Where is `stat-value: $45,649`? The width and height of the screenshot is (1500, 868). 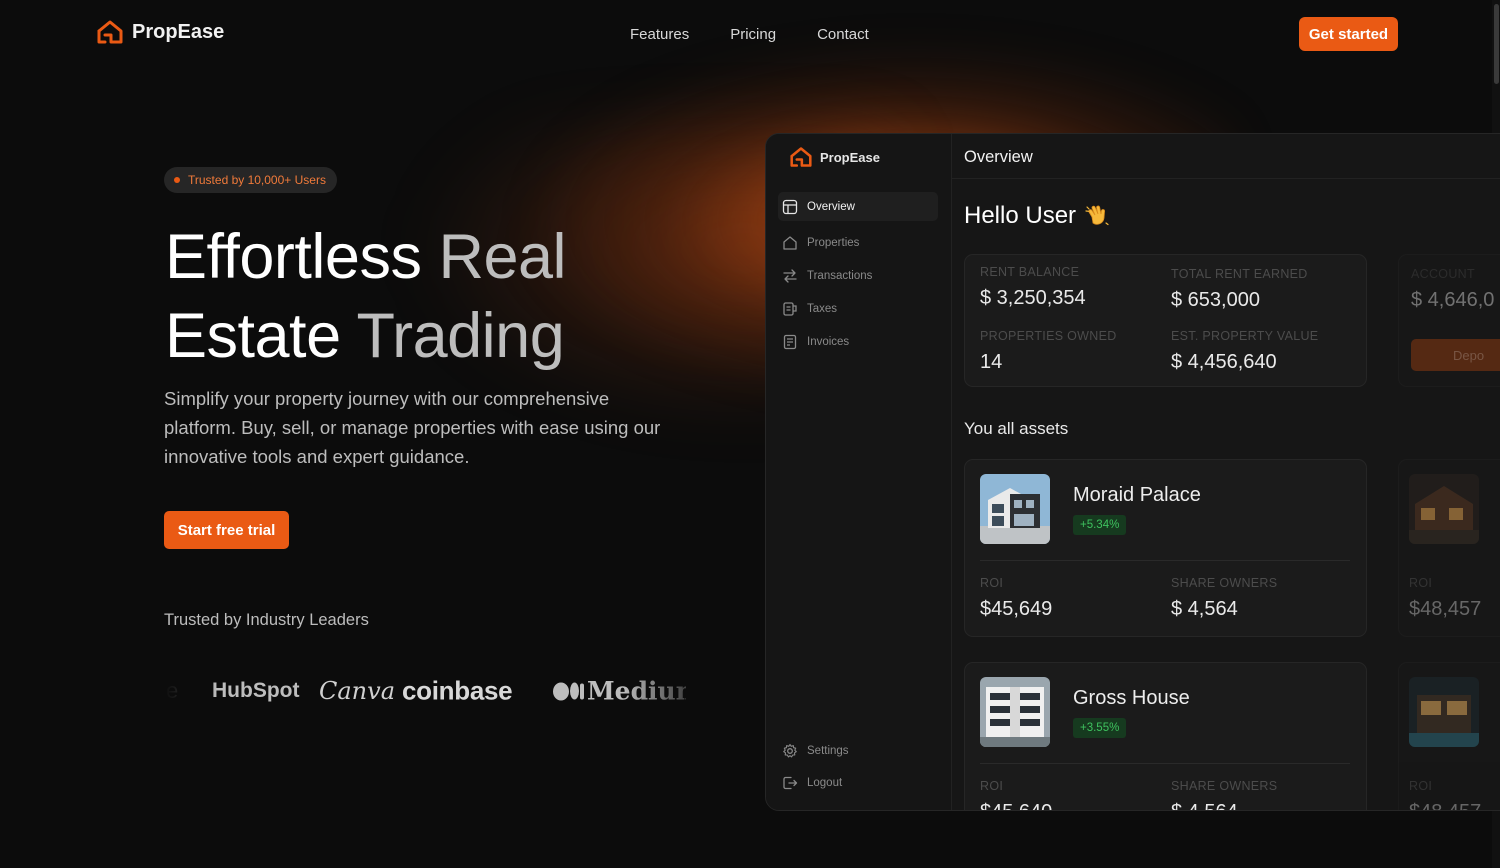
stat-value: $45,649 is located at coordinates (1016, 609).